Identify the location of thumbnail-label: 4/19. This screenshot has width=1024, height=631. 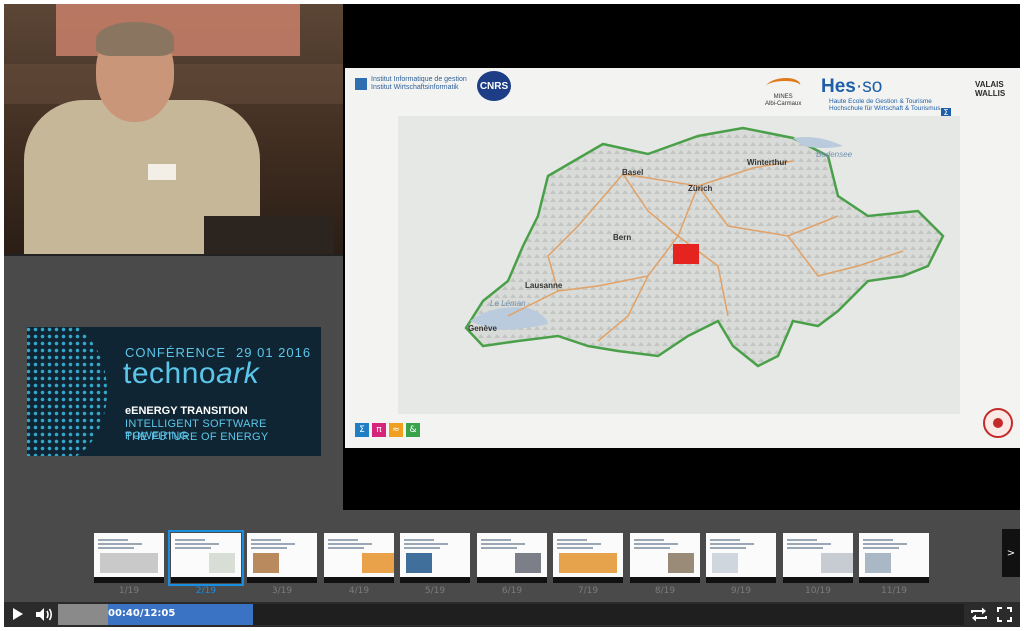
(359, 591).